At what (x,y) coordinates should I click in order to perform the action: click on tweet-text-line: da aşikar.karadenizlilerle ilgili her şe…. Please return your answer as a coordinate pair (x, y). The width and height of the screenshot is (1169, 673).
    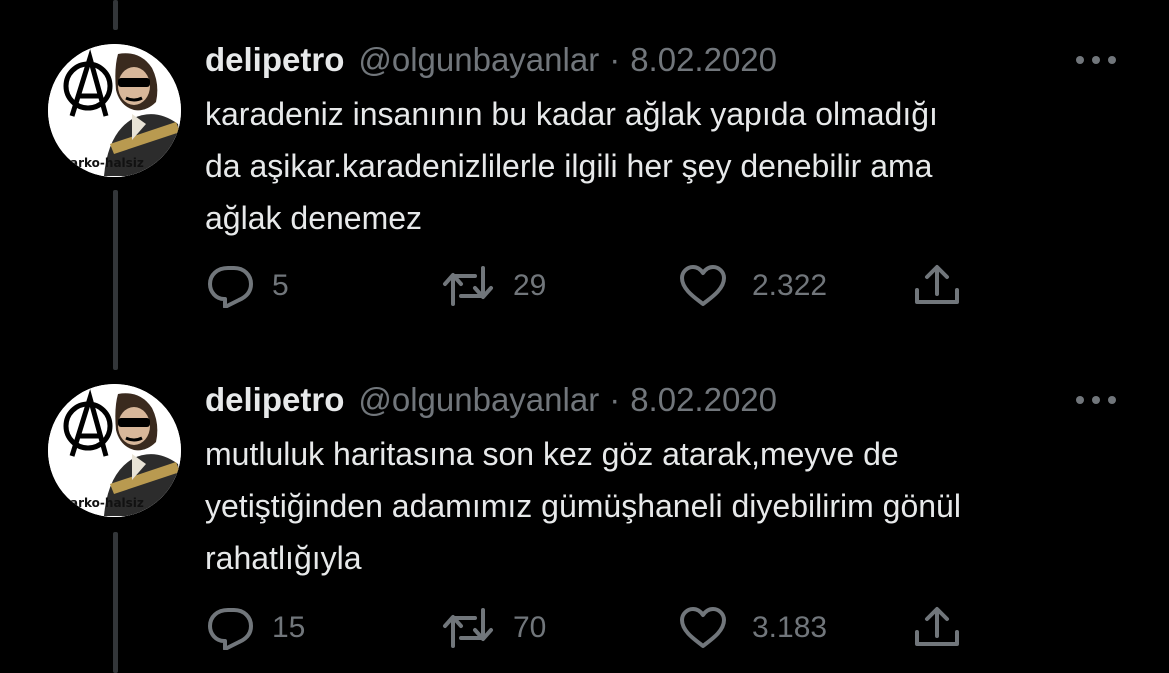
    Looking at the image, I should click on (569, 166).